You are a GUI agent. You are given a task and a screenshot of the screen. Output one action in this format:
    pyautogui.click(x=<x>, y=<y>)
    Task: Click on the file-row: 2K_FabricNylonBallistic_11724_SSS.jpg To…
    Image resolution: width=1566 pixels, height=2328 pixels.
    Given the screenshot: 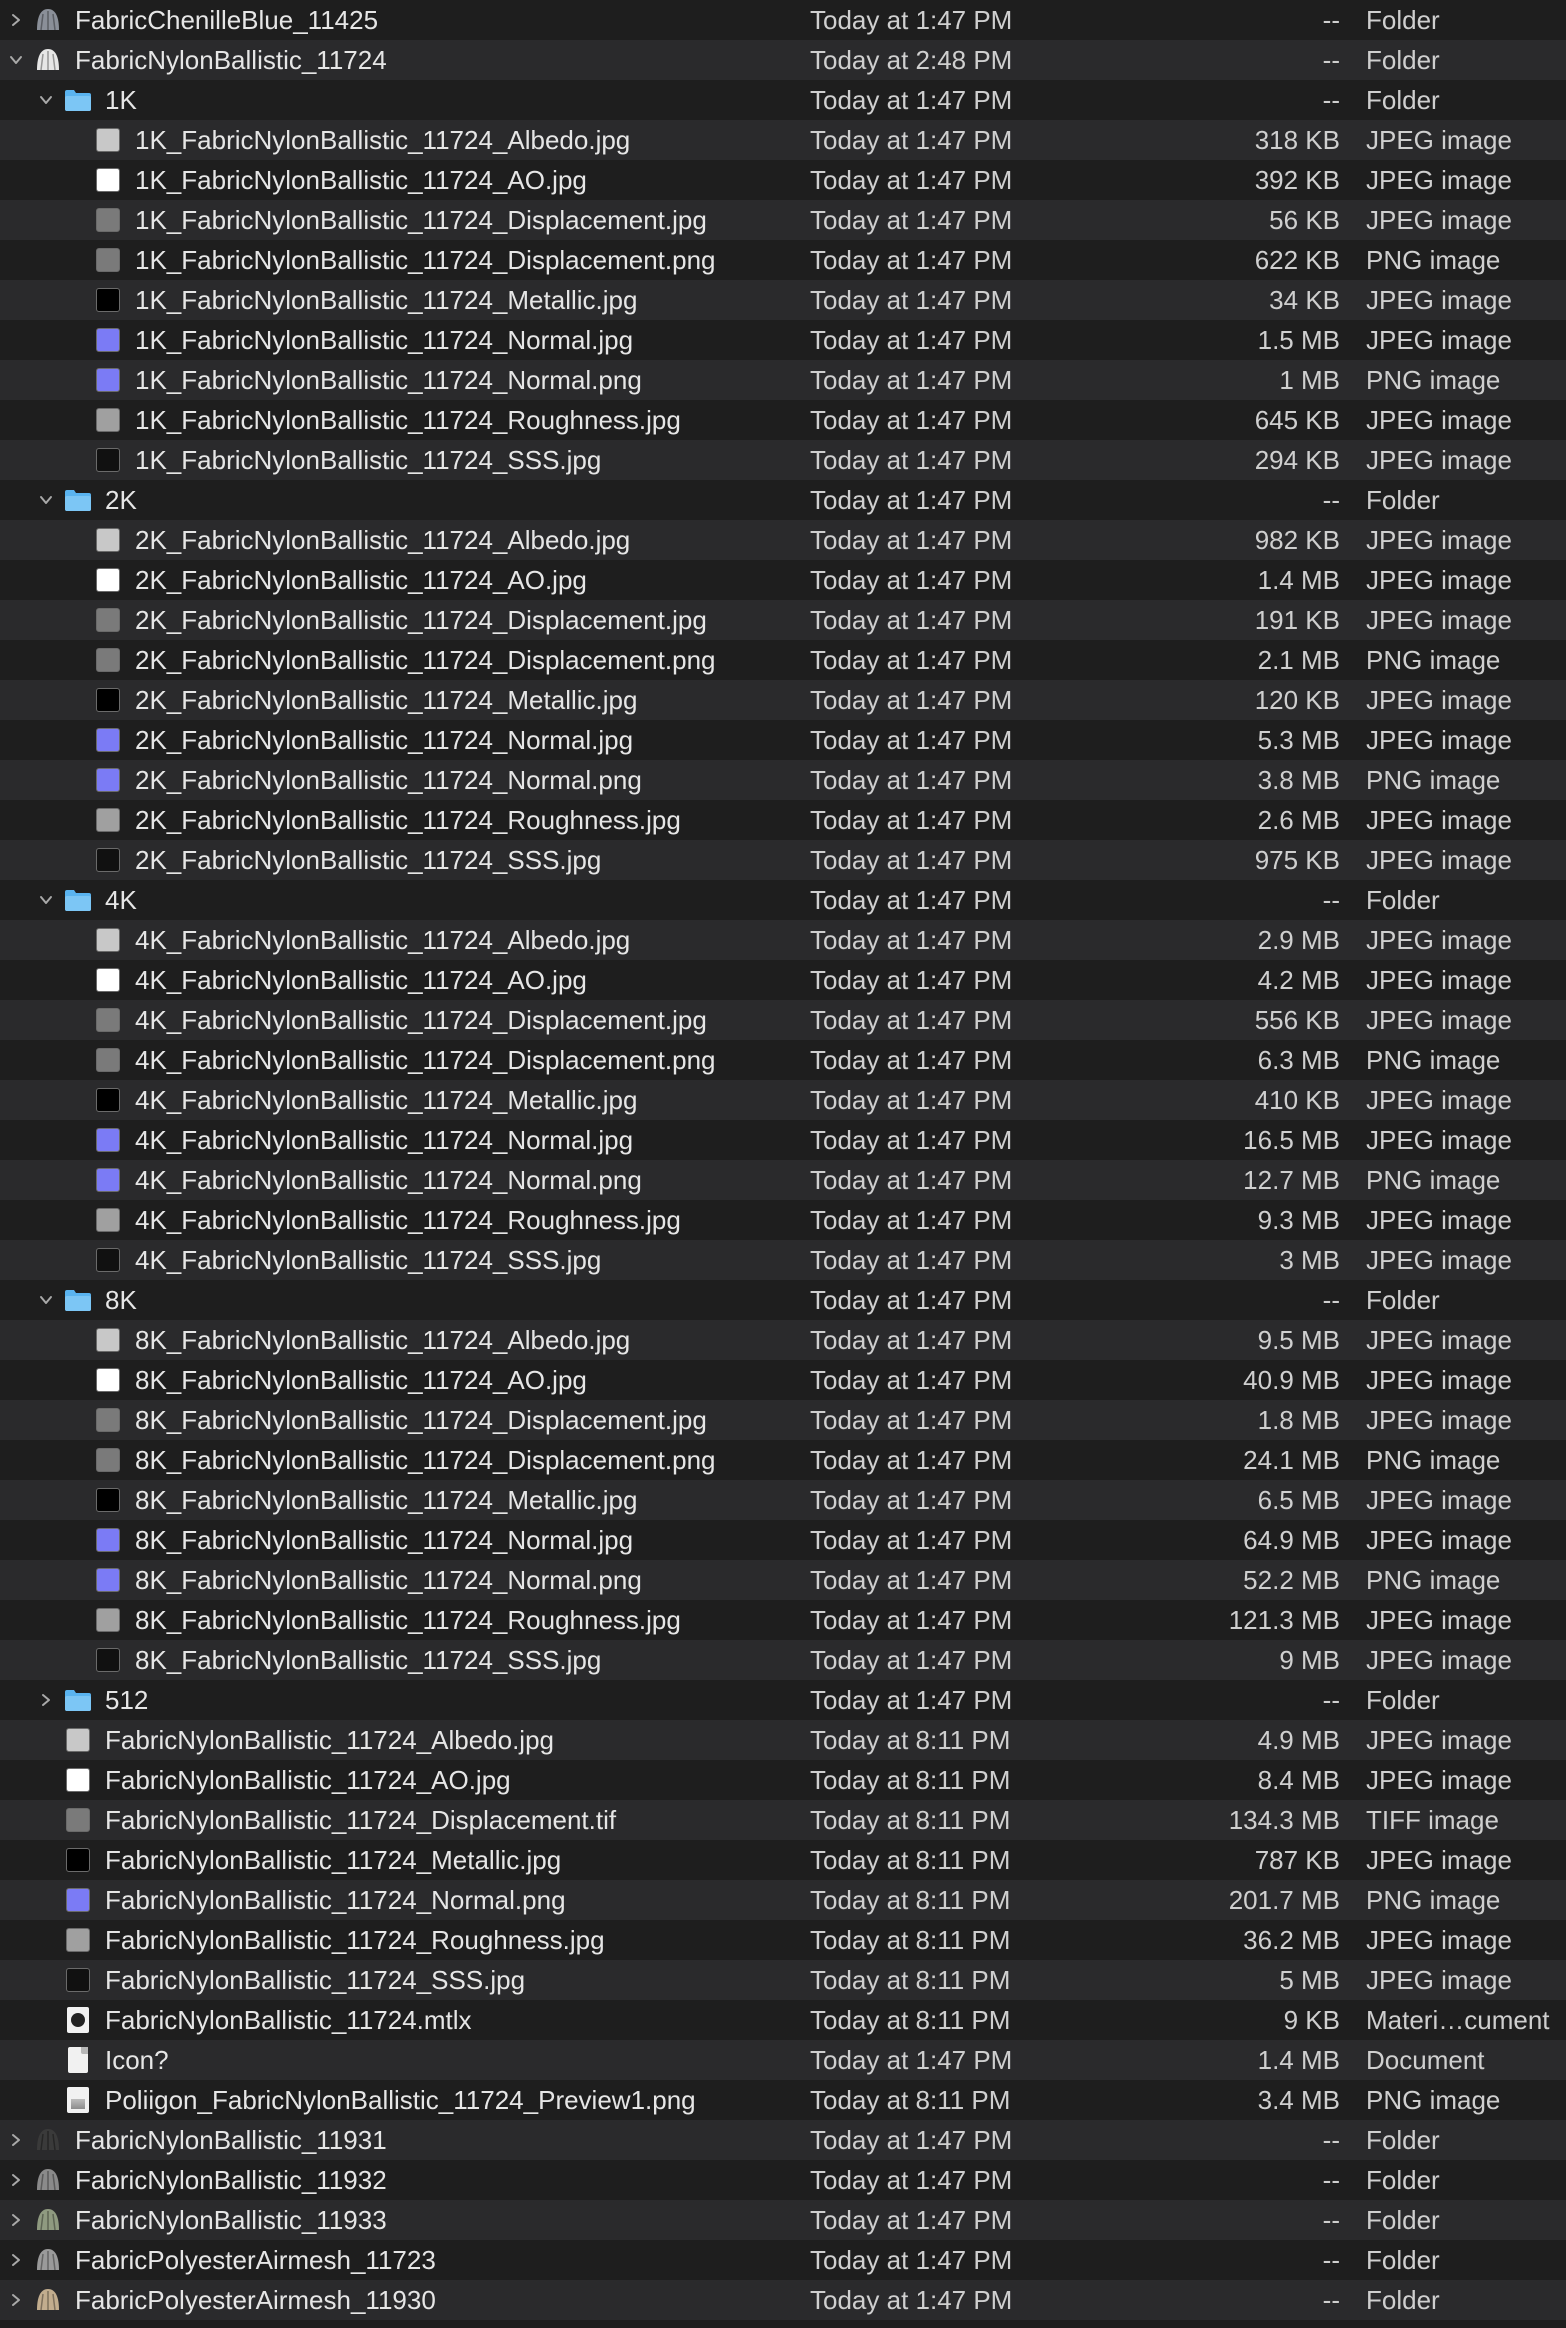 What is the action you would take?
    pyautogui.click(x=783, y=860)
    